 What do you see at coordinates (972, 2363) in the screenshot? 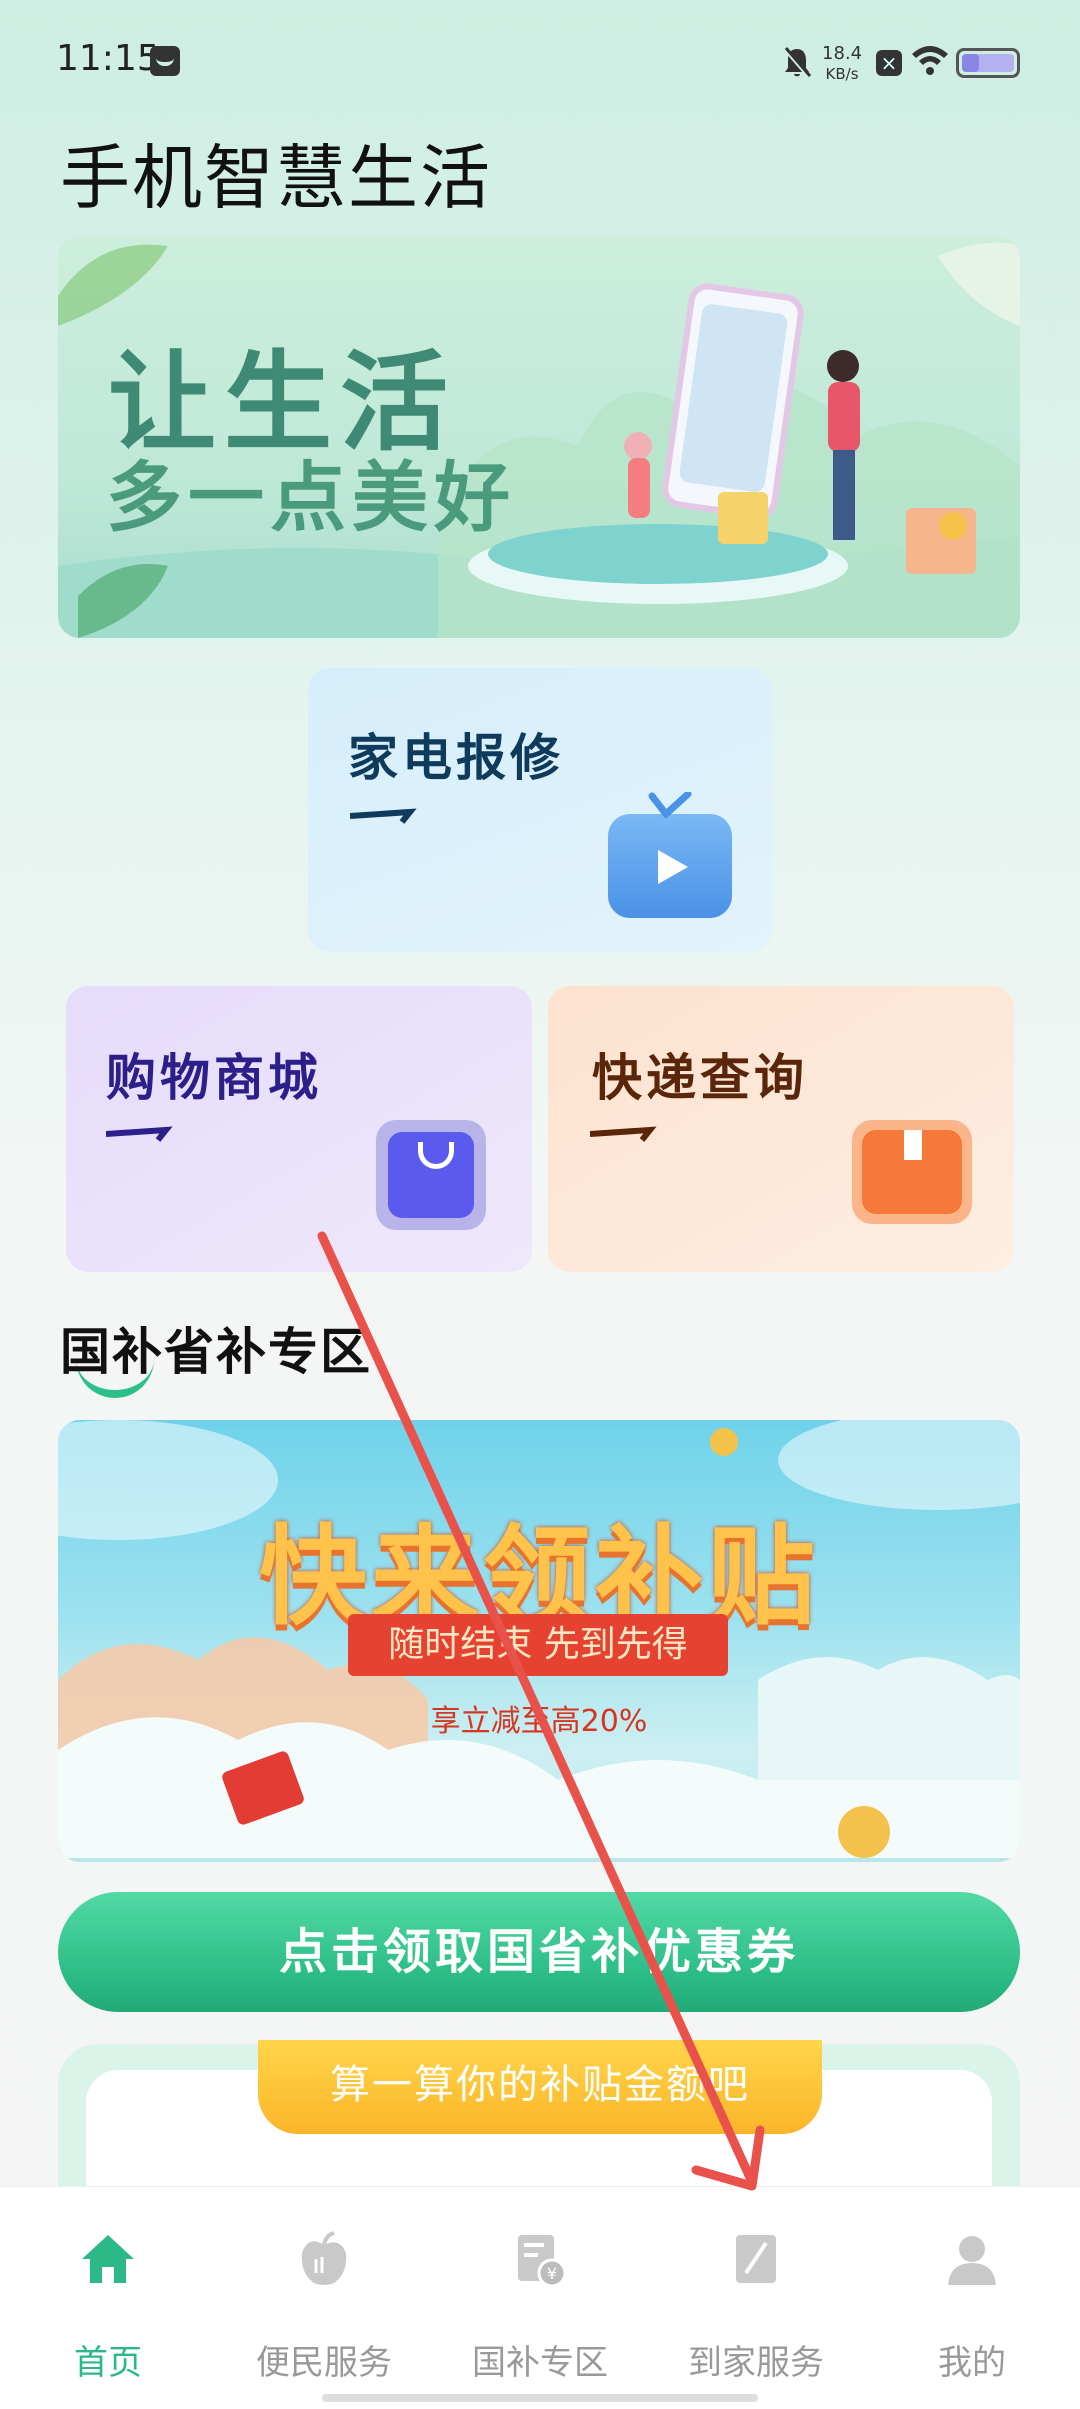
I see `nav-label-profile: 我的` at bounding box center [972, 2363].